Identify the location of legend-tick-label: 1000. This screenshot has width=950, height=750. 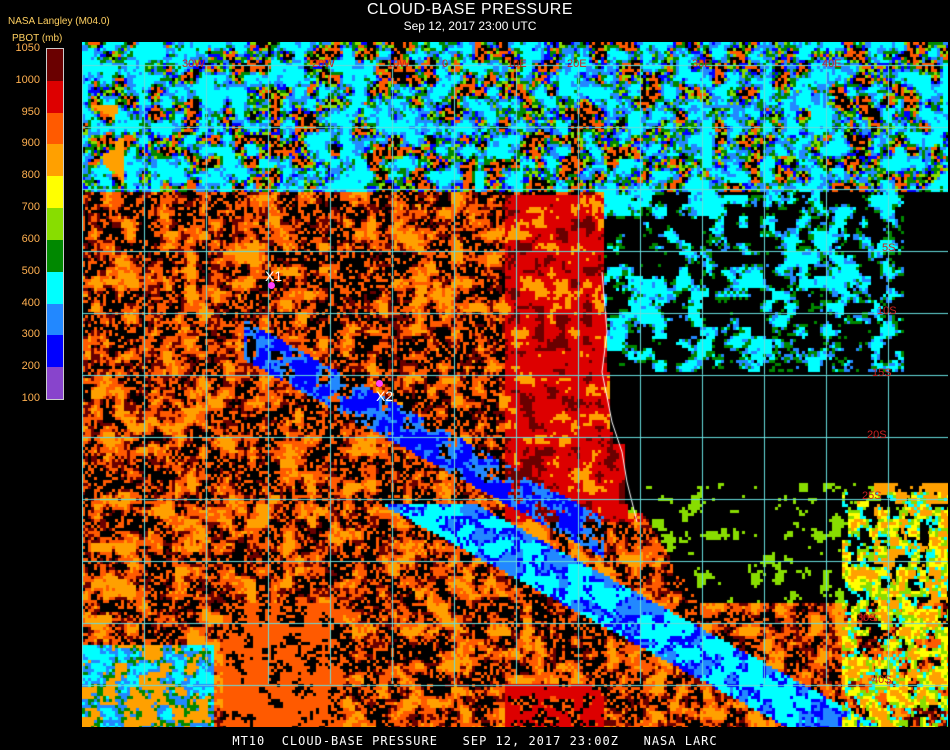
(27, 79).